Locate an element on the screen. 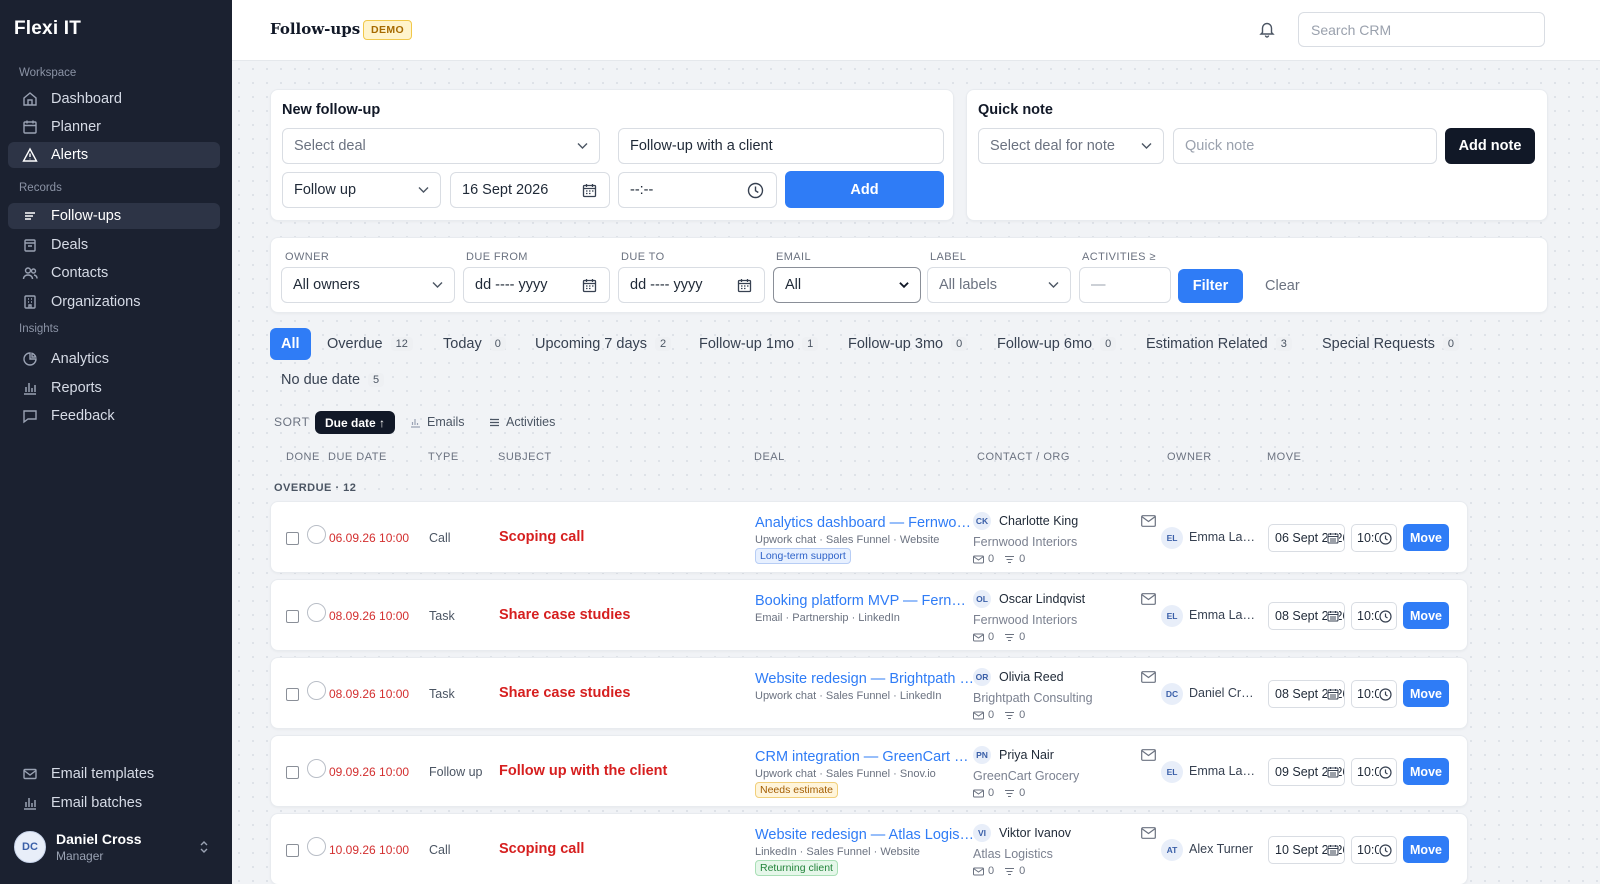 The image size is (1600, 884). sidebar-item-deals: Deals is located at coordinates (114, 245).